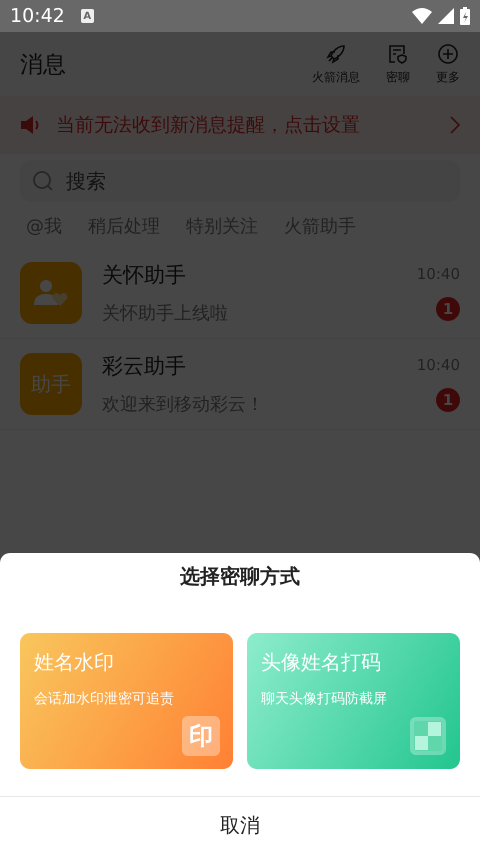 This screenshot has width=480, height=853. What do you see at coordinates (240, 576) in the screenshot?
I see `sheet-title: 选择密聊方式` at bounding box center [240, 576].